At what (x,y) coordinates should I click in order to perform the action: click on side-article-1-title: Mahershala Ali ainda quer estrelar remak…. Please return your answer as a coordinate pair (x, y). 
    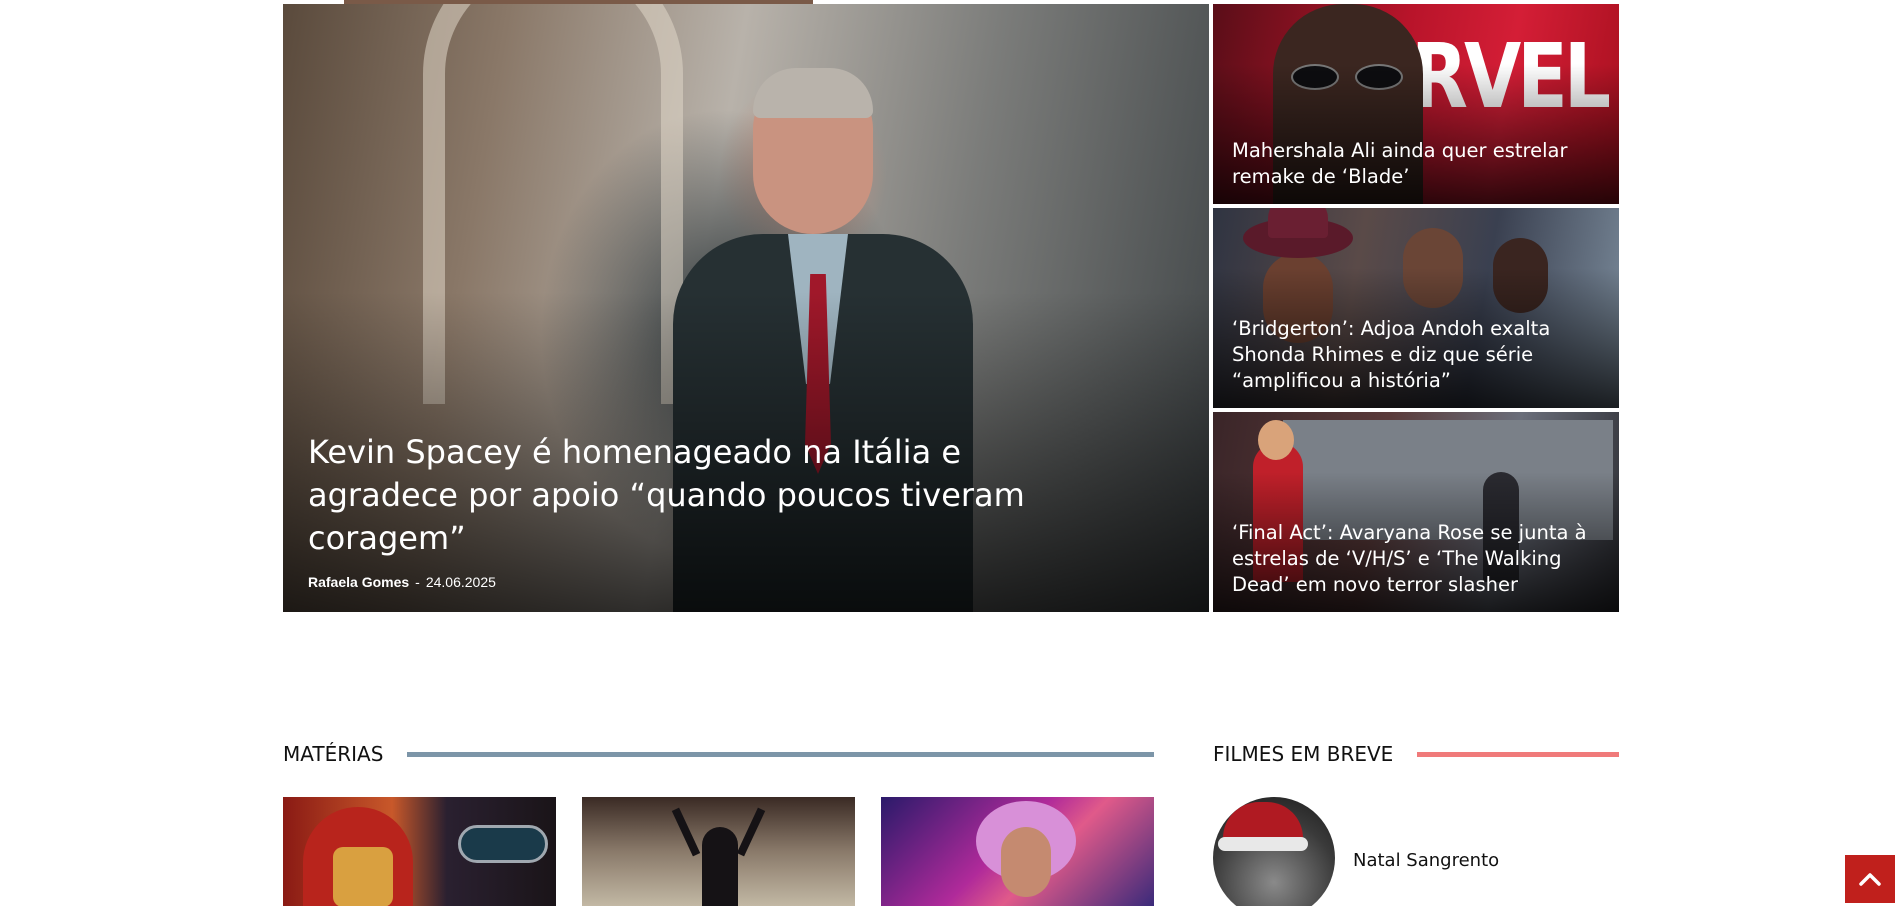
    Looking at the image, I should click on (1419, 164).